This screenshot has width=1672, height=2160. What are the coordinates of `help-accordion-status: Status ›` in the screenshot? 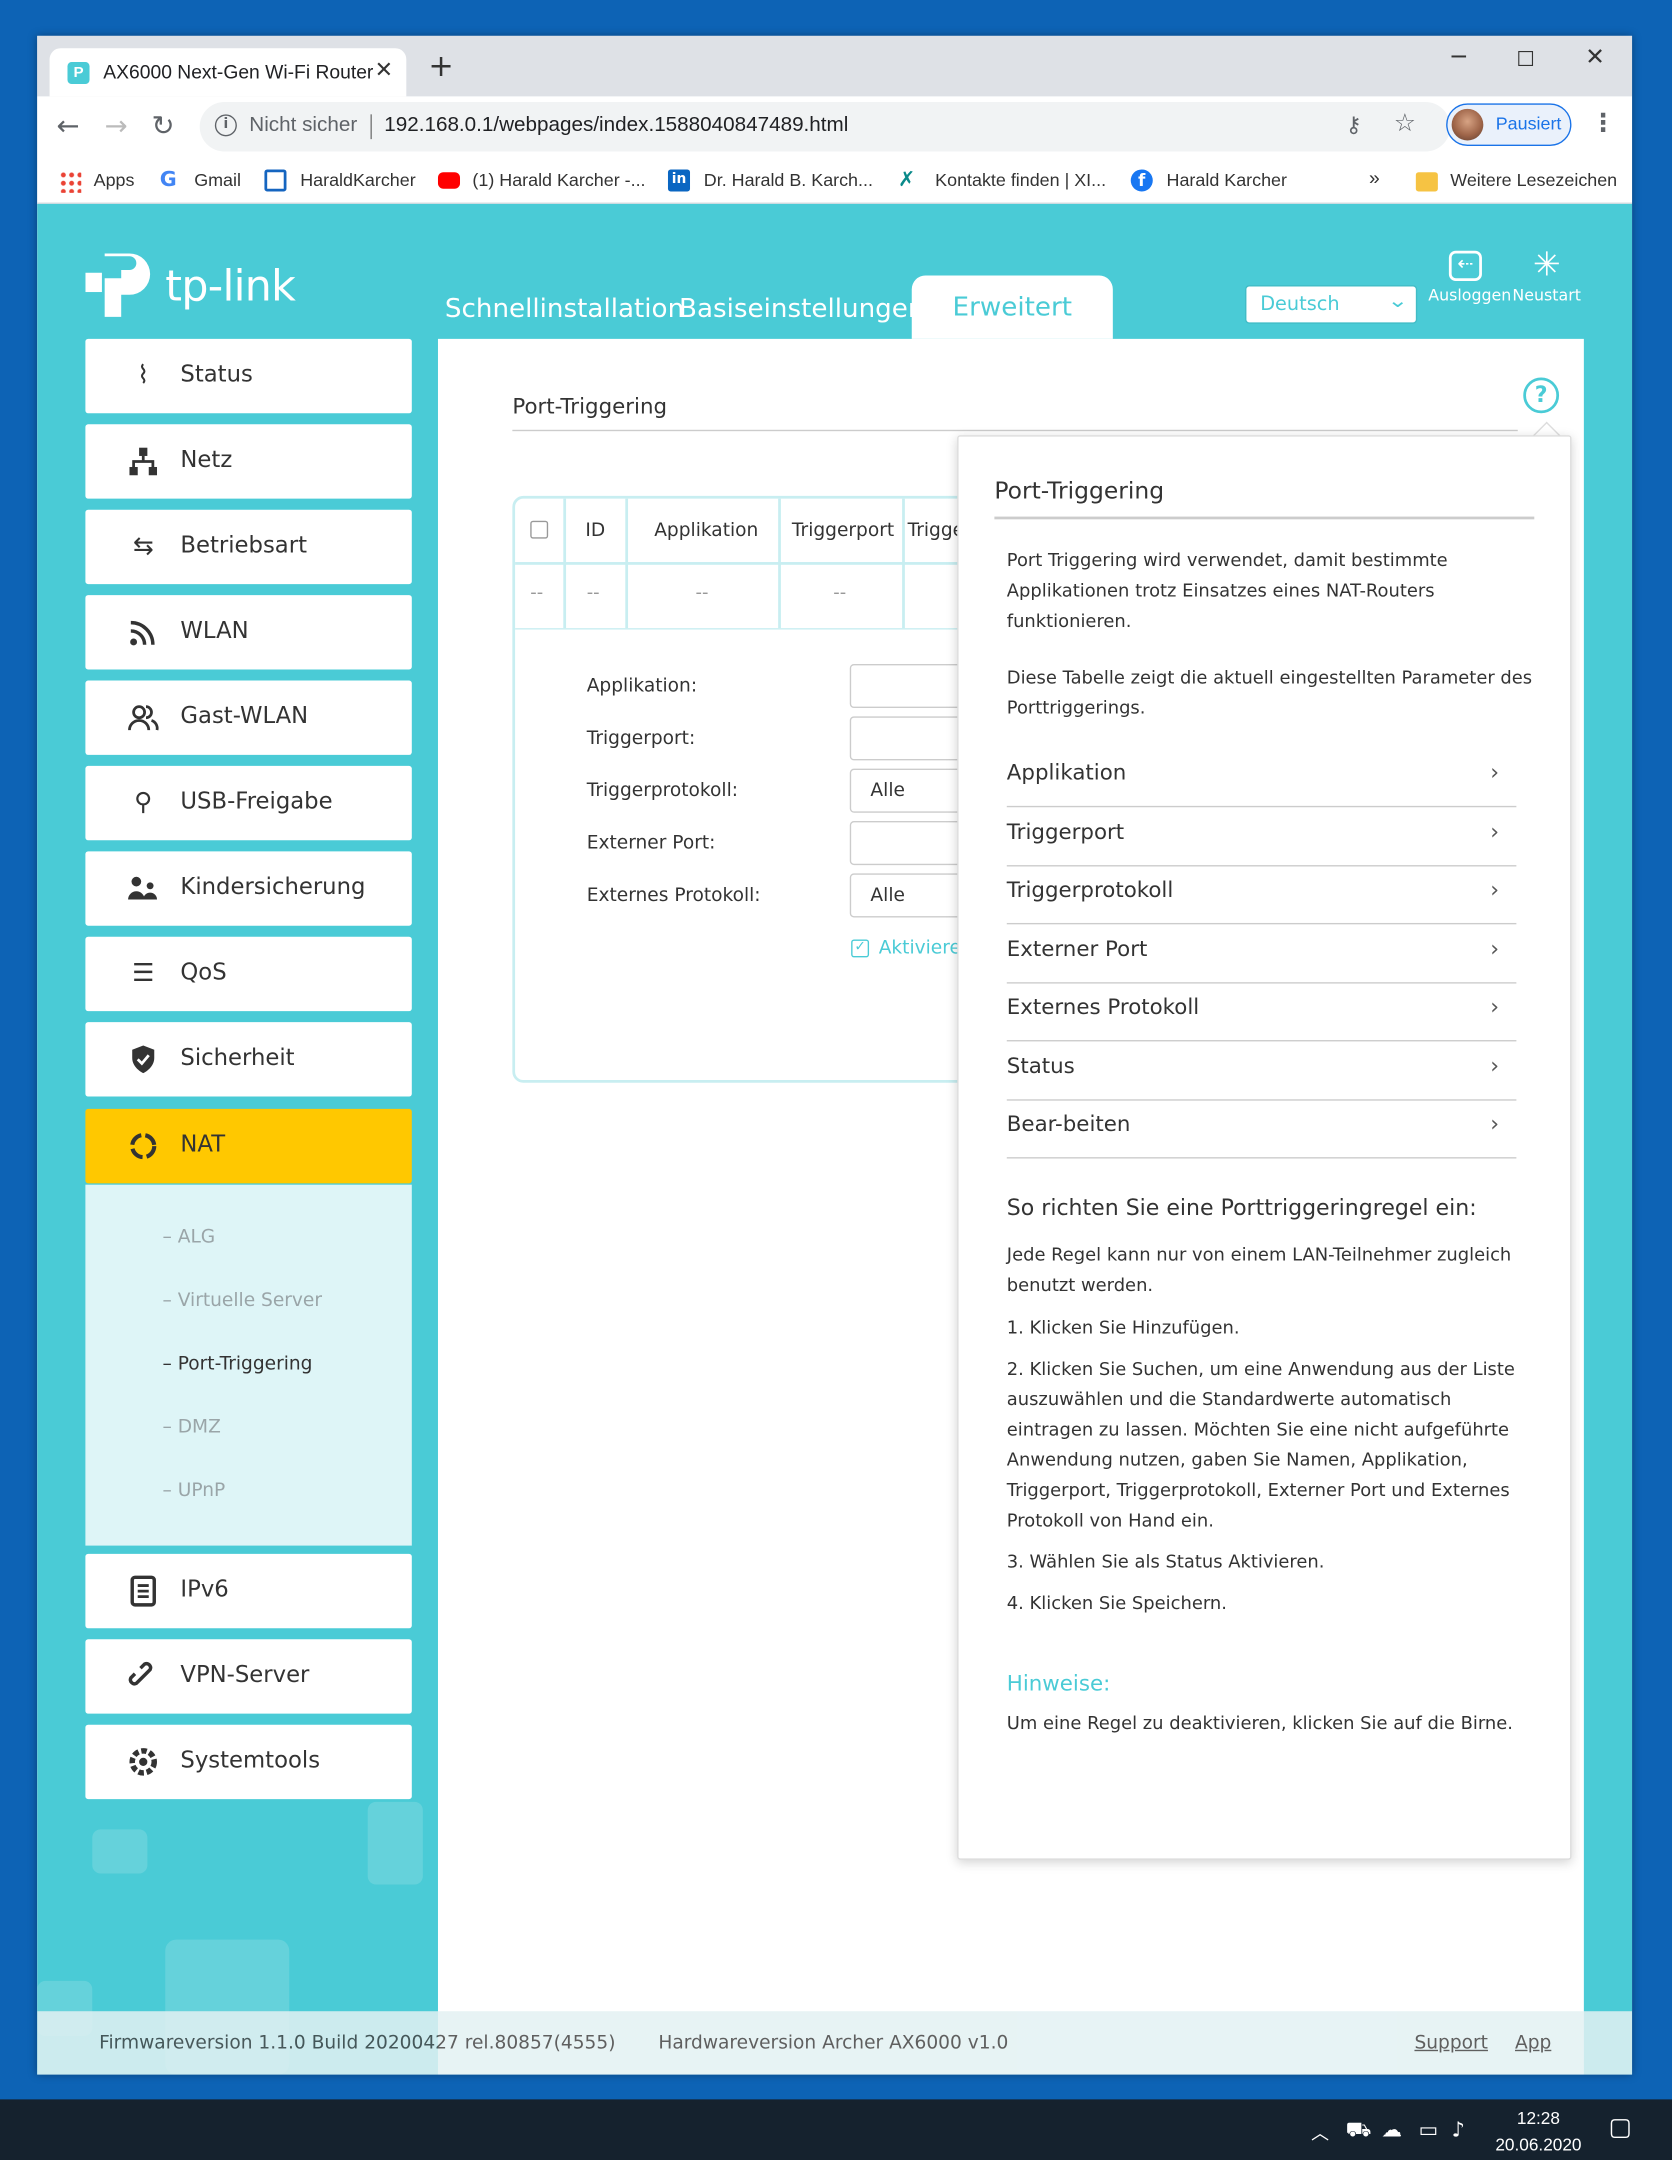 It's located at (1261, 1071).